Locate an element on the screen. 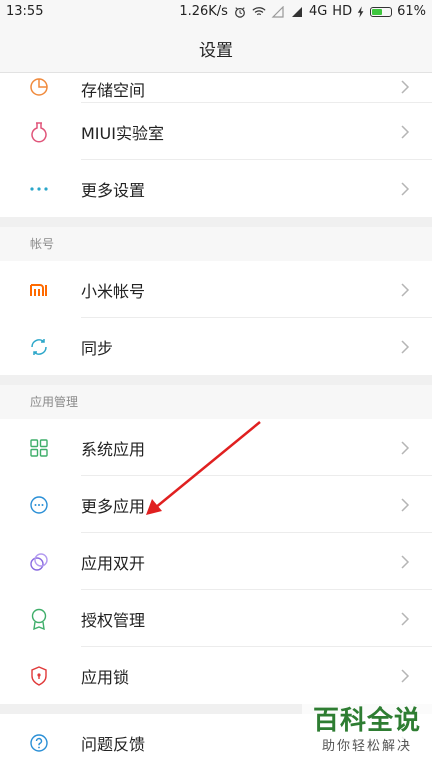 This screenshot has height=771, width=432. title-bar: 设置 is located at coordinates (216, 48).